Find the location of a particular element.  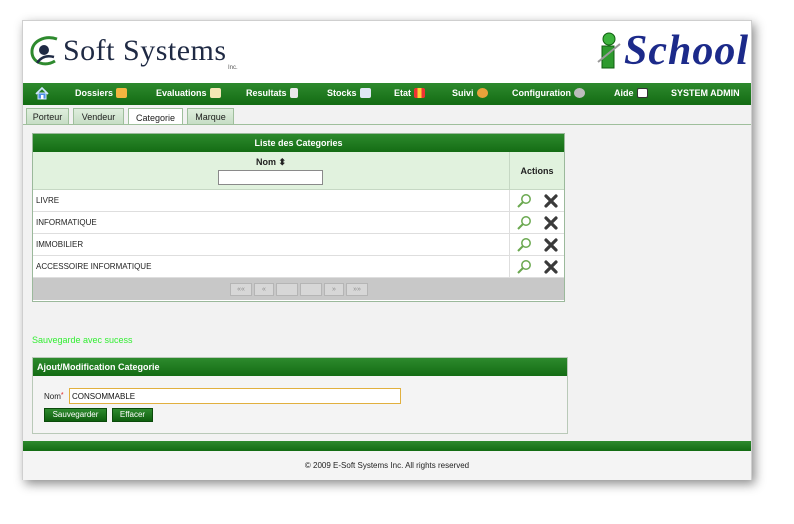

menu-etat: Etat is located at coordinates (410, 93).